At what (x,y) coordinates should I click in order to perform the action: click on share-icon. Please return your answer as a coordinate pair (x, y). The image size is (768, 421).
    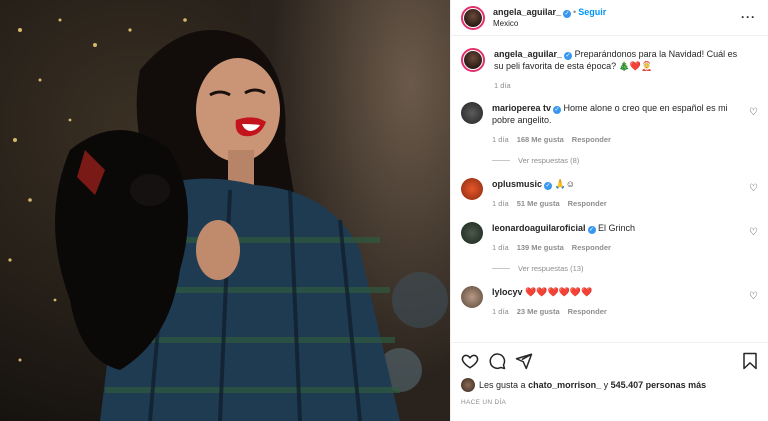
    Looking at the image, I should click on (524, 361).